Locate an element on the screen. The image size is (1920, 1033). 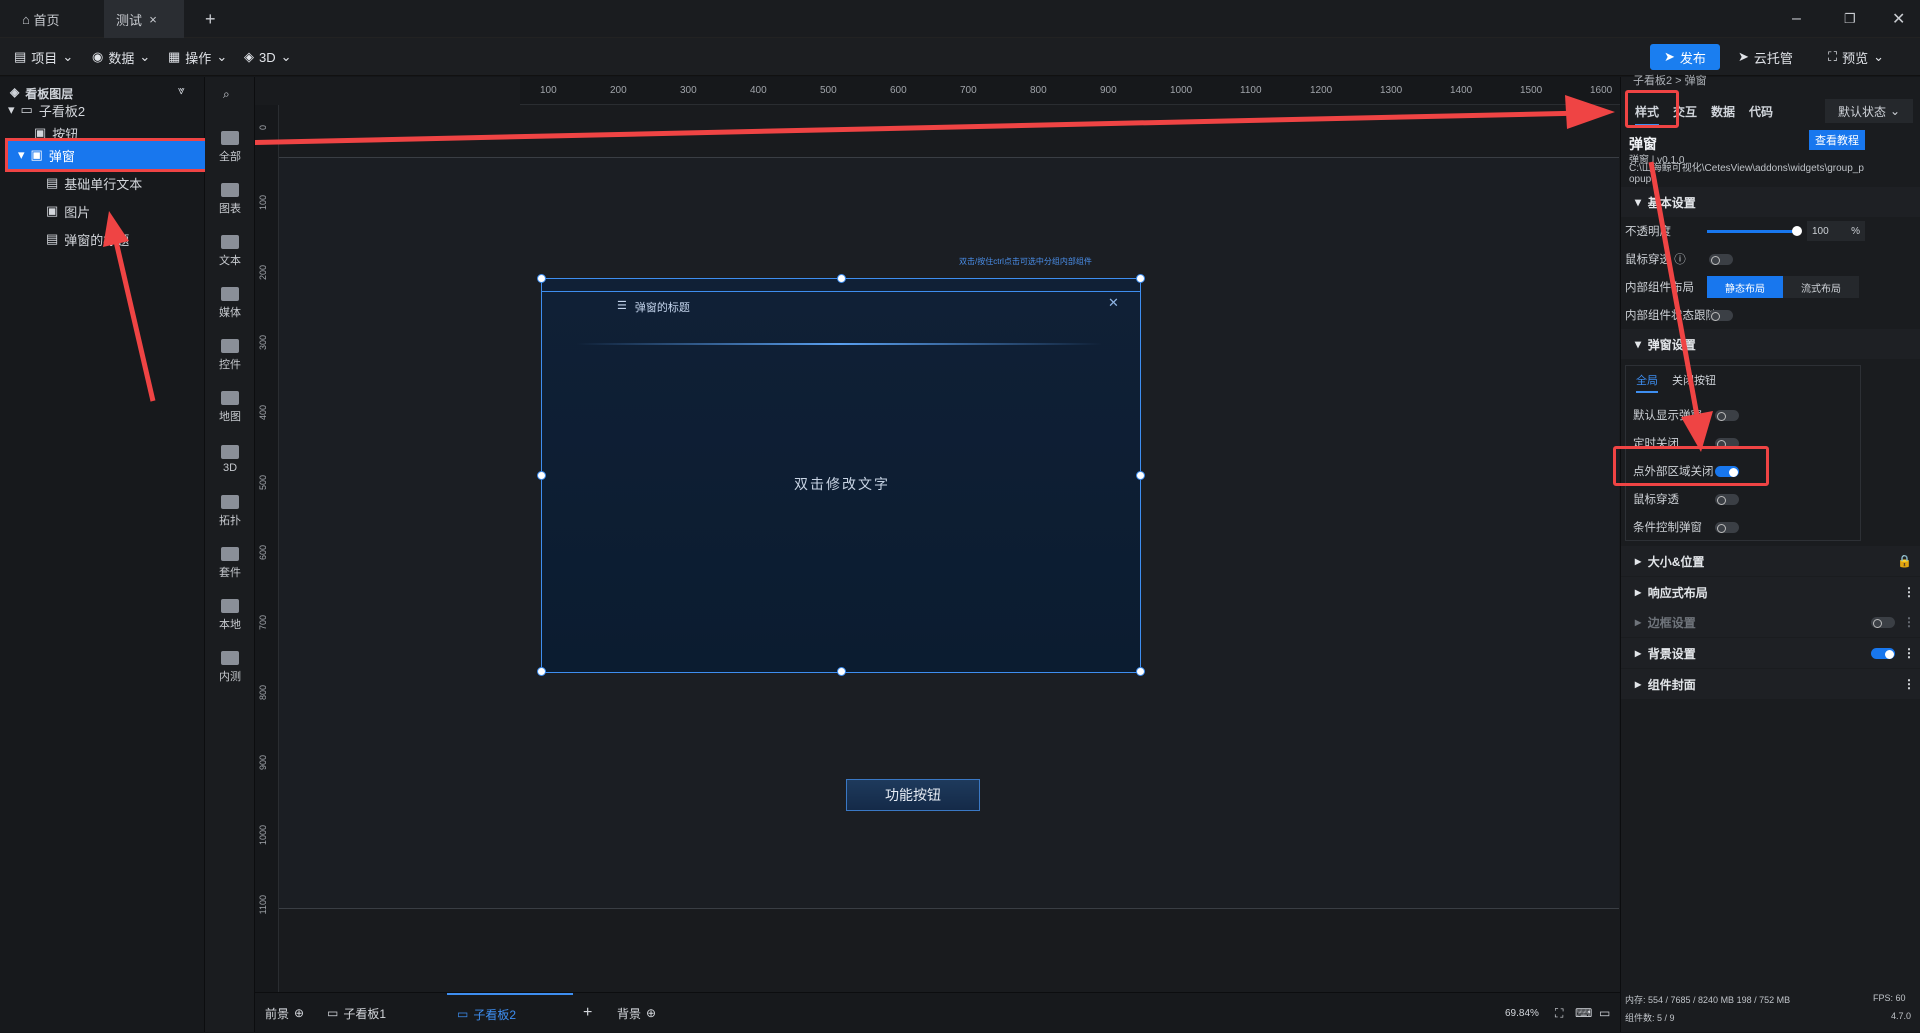
title-bar: ⌂ 首页 测试 × + – ❐ ✕ is located at coordinates (960, 19).